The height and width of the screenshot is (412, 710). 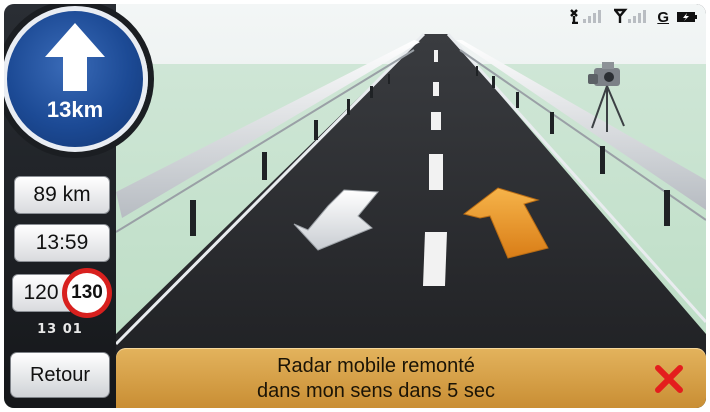 I want to click on back-button: Retour, so click(x=60, y=375).